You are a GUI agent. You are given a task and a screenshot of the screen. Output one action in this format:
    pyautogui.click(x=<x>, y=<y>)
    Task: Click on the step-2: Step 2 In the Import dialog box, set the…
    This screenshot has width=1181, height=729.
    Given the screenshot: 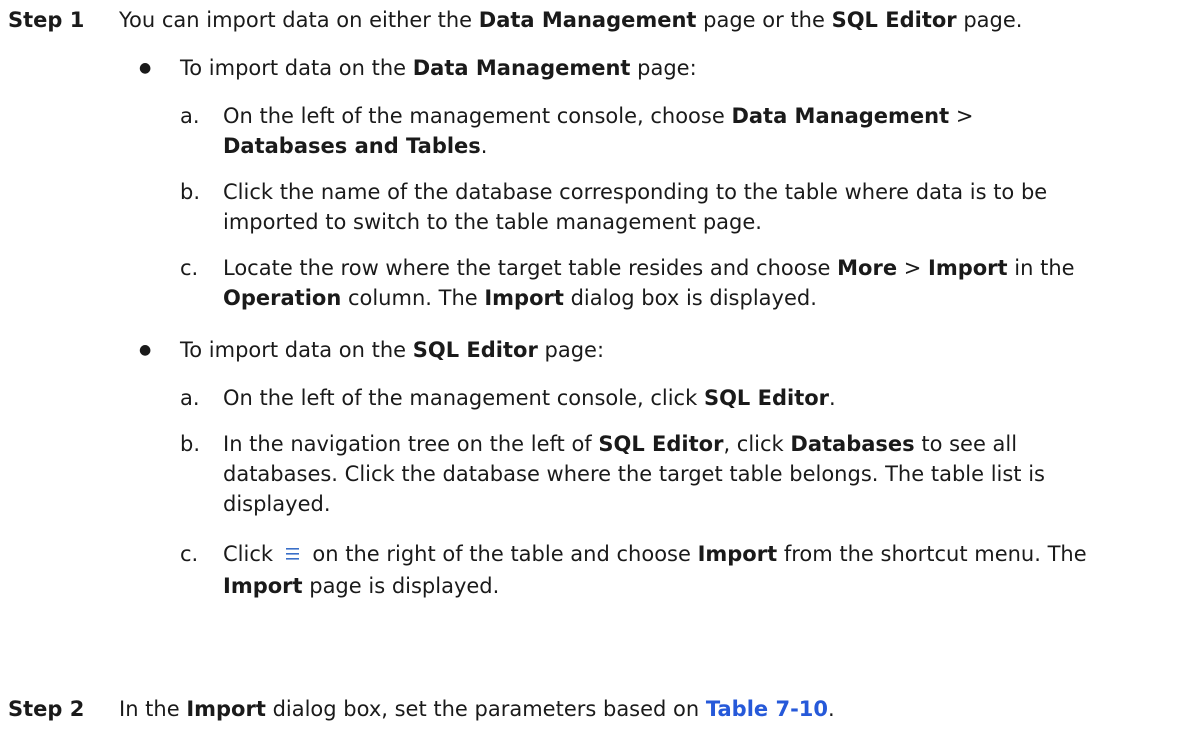 What is the action you would take?
    pyautogui.click(x=590, y=709)
    